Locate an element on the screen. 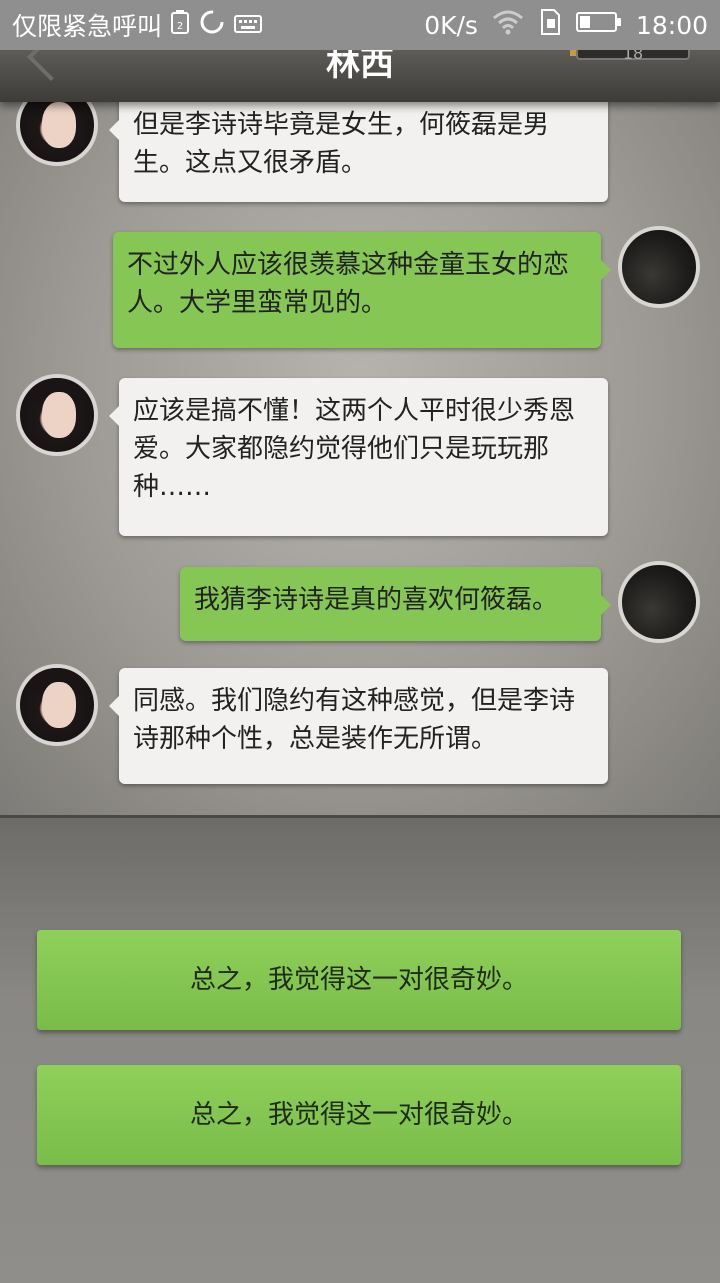 This screenshot has width=720, height=1283. message-bubble-left: 同感。我们隐约有这种感觉，但是李诗诗那种个性，总是装作无所谓。 is located at coordinates (358, 726).